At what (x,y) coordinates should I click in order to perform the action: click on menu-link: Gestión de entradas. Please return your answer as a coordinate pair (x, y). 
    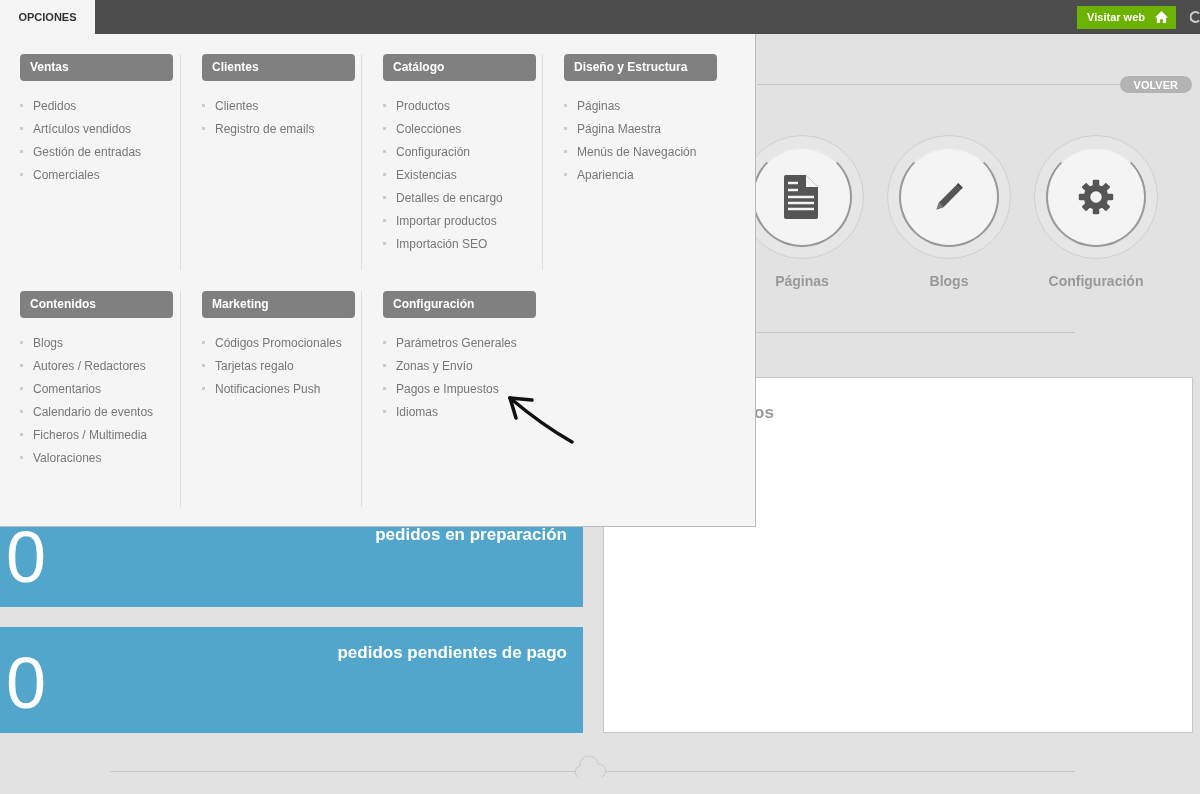
    Looking at the image, I should click on (87, 151).